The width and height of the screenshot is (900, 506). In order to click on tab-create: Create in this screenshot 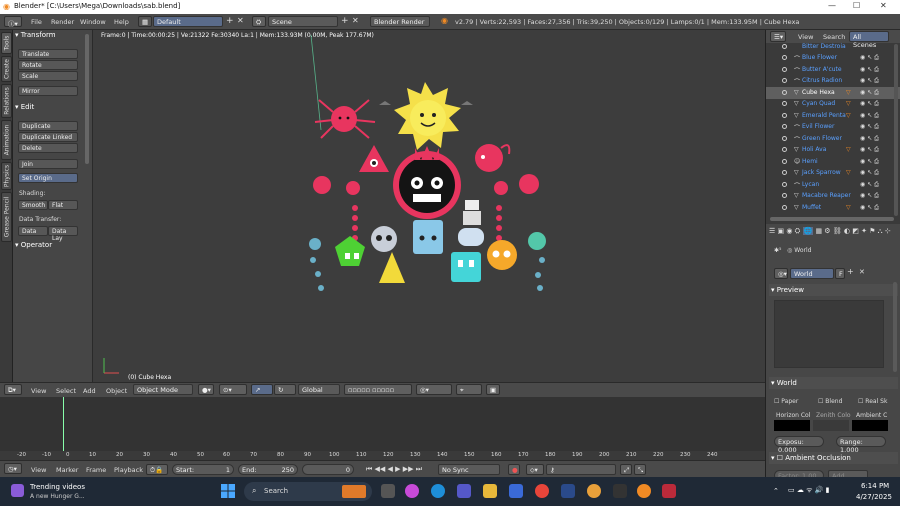, I will do `click(6, 69)`.